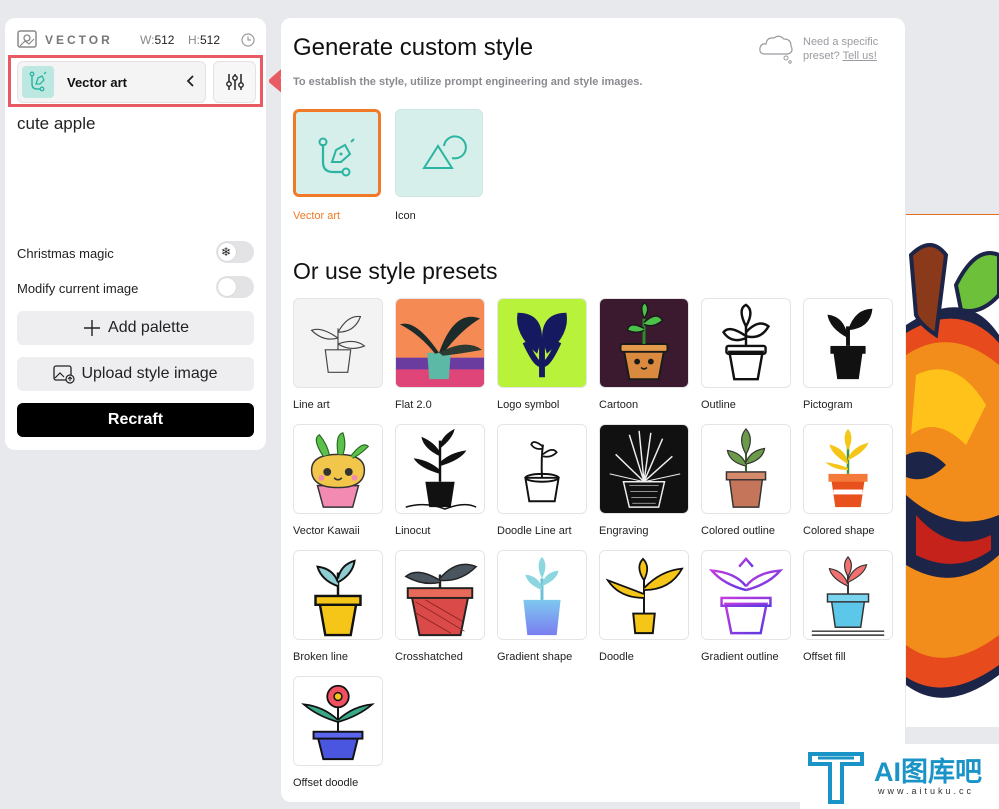 The image size is (999, 809). What do you see at coordinates (824, 657) in the screenshot?
I see `preset-label: Offset fill` at bounding box center [824, 657].